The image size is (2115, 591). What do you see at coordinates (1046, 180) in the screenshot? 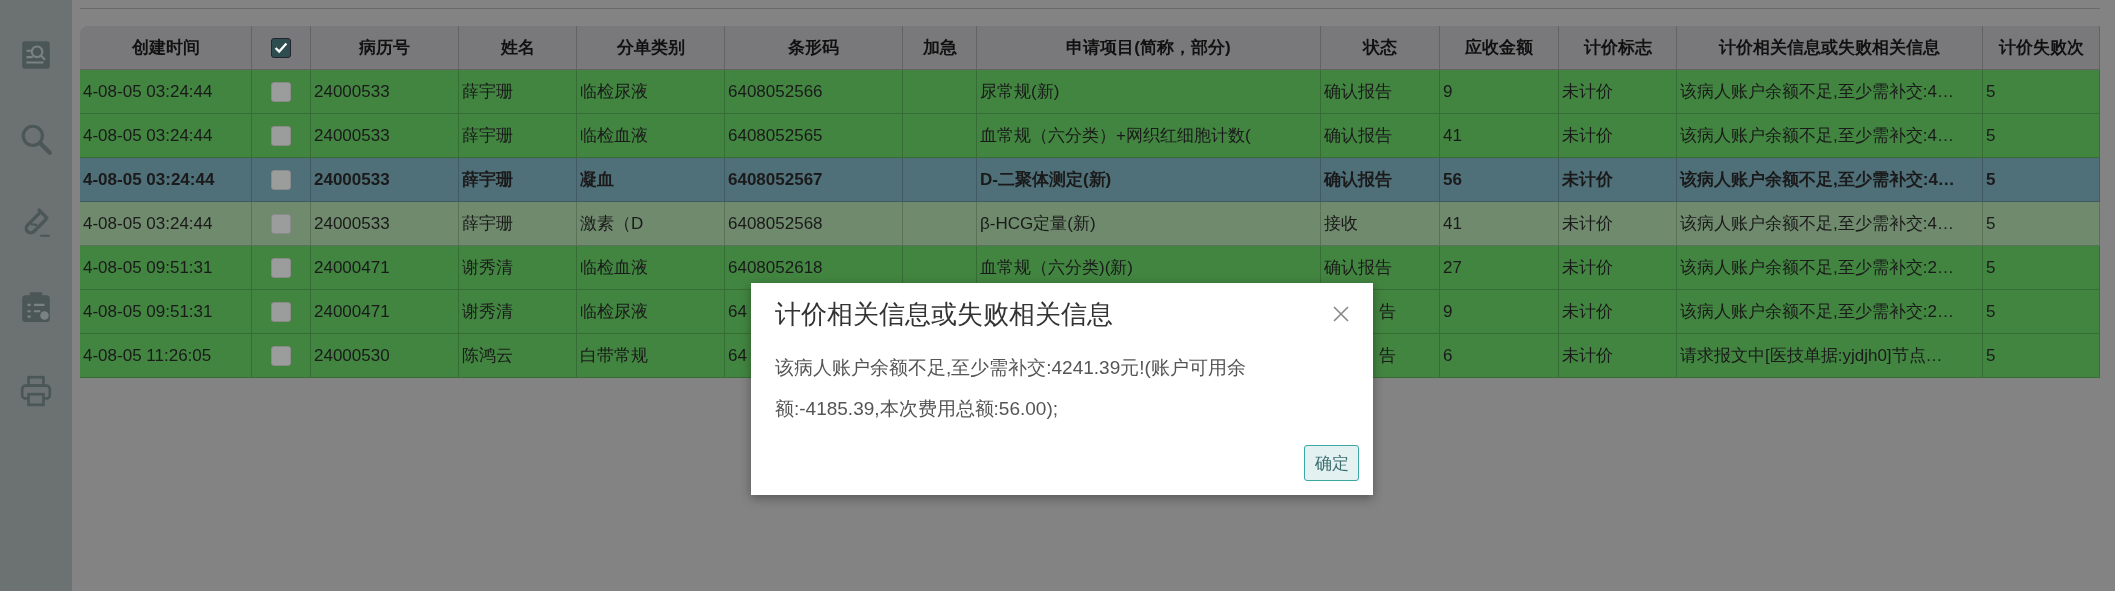
I see `table-cell-text: D-二聚体测定(新)` at bounding box center [1046, 180].